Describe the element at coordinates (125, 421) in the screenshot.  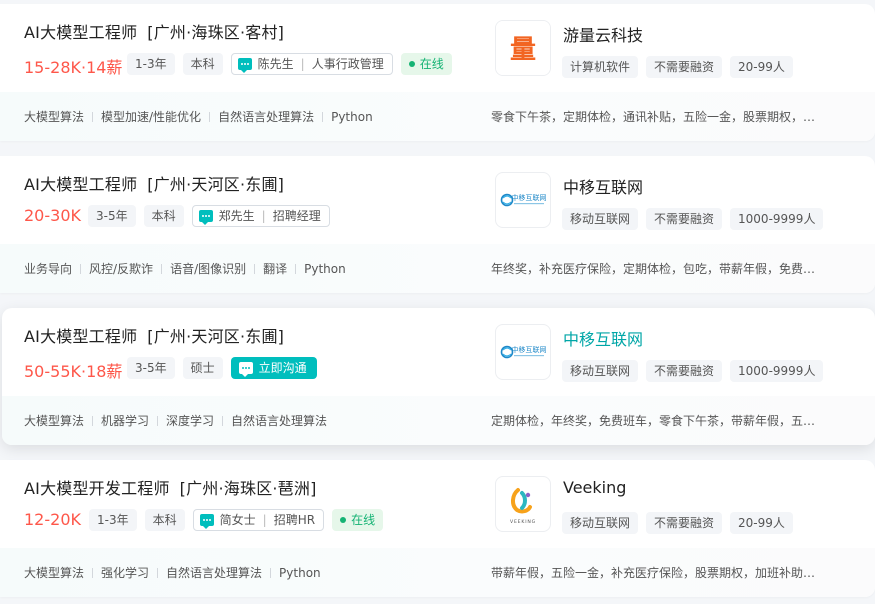
I see `skill-tag: 机器学习` at that location.